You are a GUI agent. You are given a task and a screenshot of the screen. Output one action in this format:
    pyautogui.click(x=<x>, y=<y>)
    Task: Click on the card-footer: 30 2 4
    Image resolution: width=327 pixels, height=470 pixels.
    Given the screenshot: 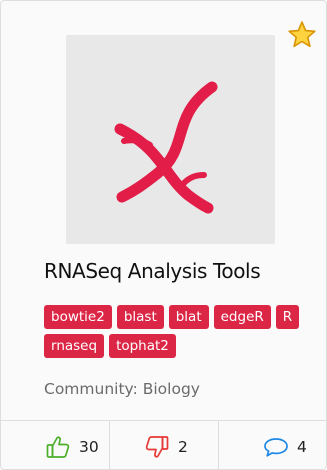 What is the action you would take?
    pyautogui.click(x=163, y=444)
    